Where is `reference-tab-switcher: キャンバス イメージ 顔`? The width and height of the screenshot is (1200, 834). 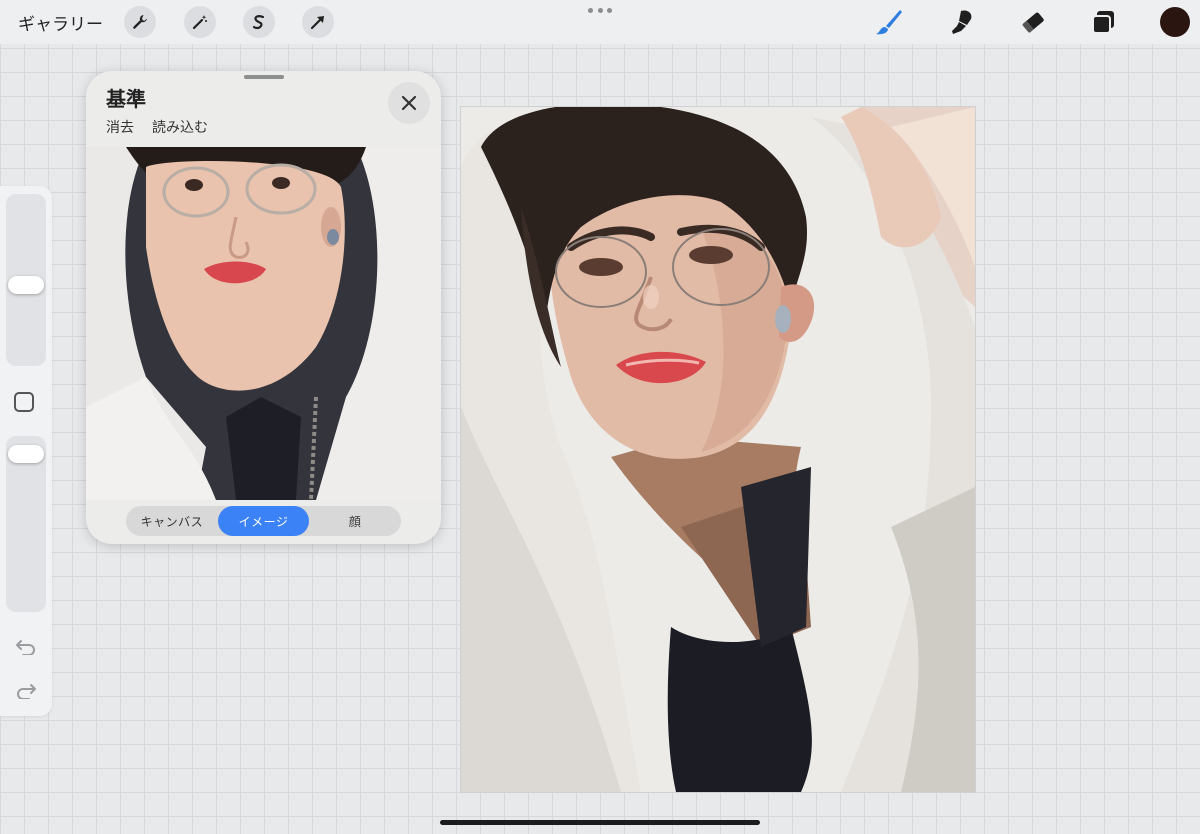 reference-tab-switcher: キャンバス イメージ 顔 is located at coordinates (263, 521).